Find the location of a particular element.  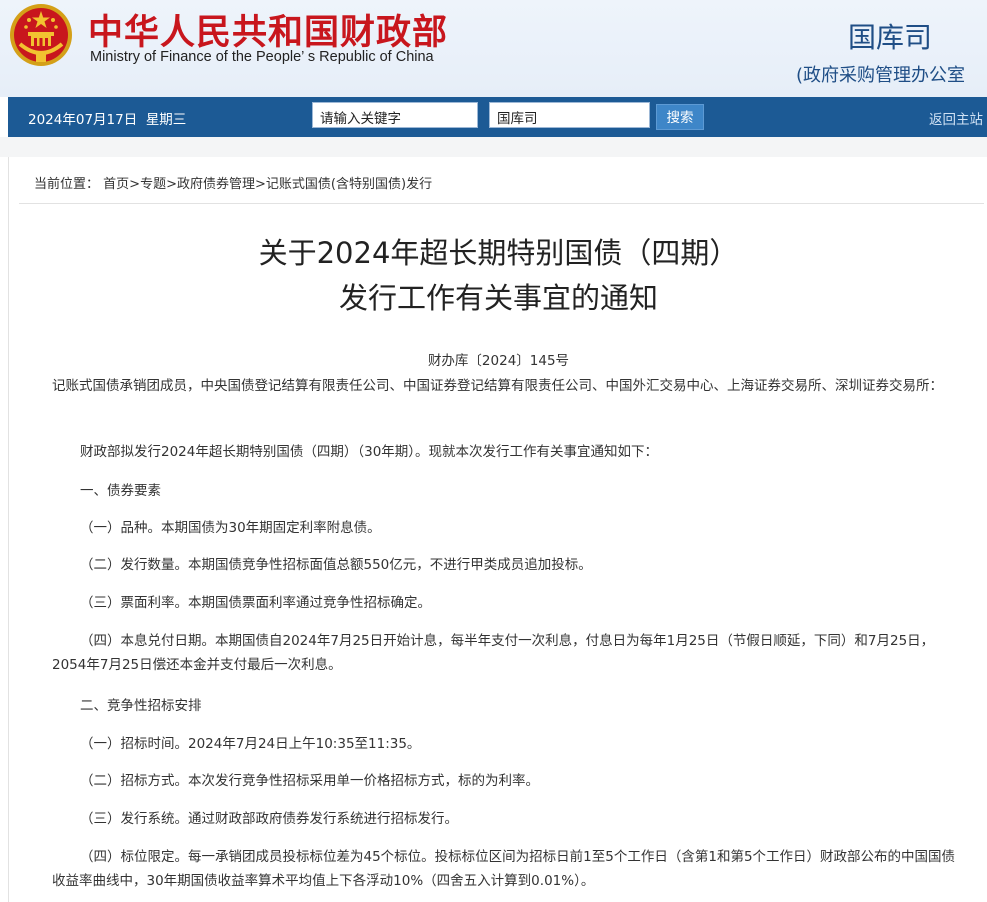

article-title: 关于2024年超长期特别国债（四期） 发行工作有关事宜的通知 is located at coordinates (498, 276).